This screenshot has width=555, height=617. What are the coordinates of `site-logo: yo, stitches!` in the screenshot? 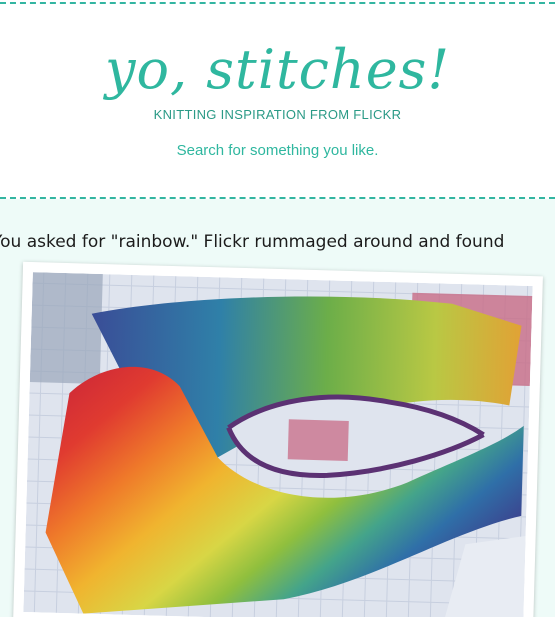 It's located at (277, 69).